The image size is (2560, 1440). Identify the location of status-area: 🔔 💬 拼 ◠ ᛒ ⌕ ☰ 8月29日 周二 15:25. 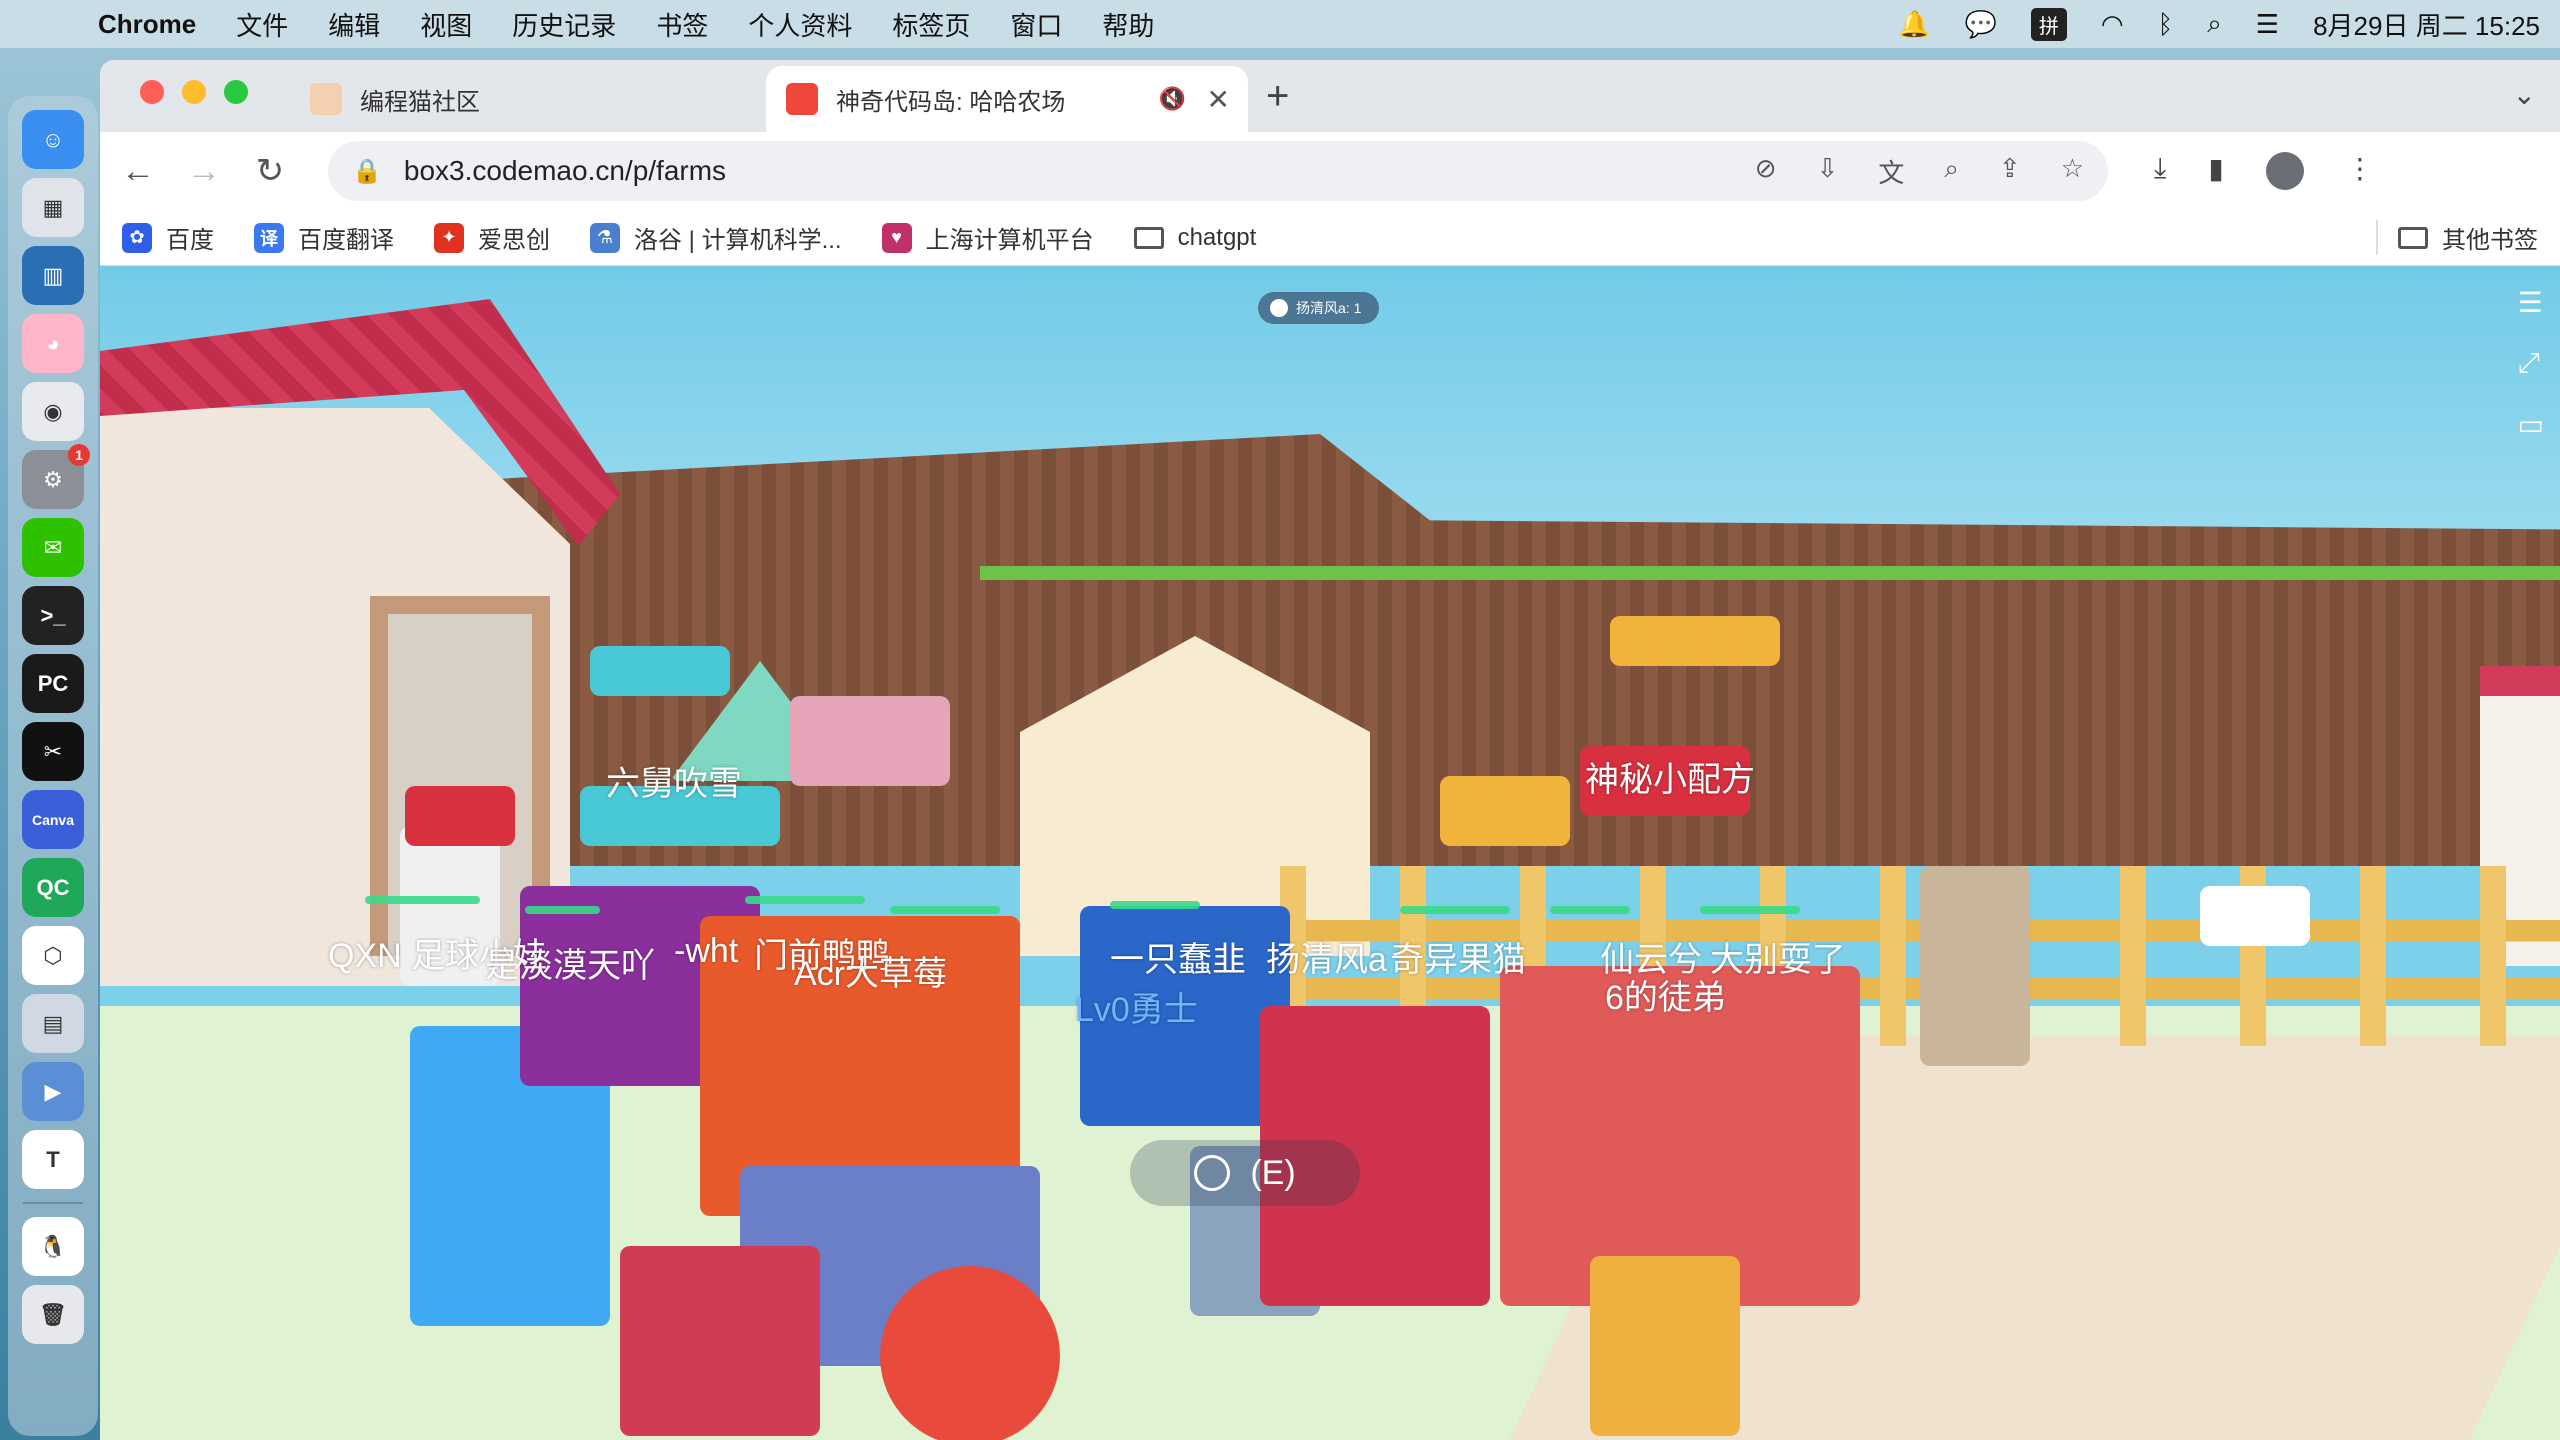
(2219, 24).